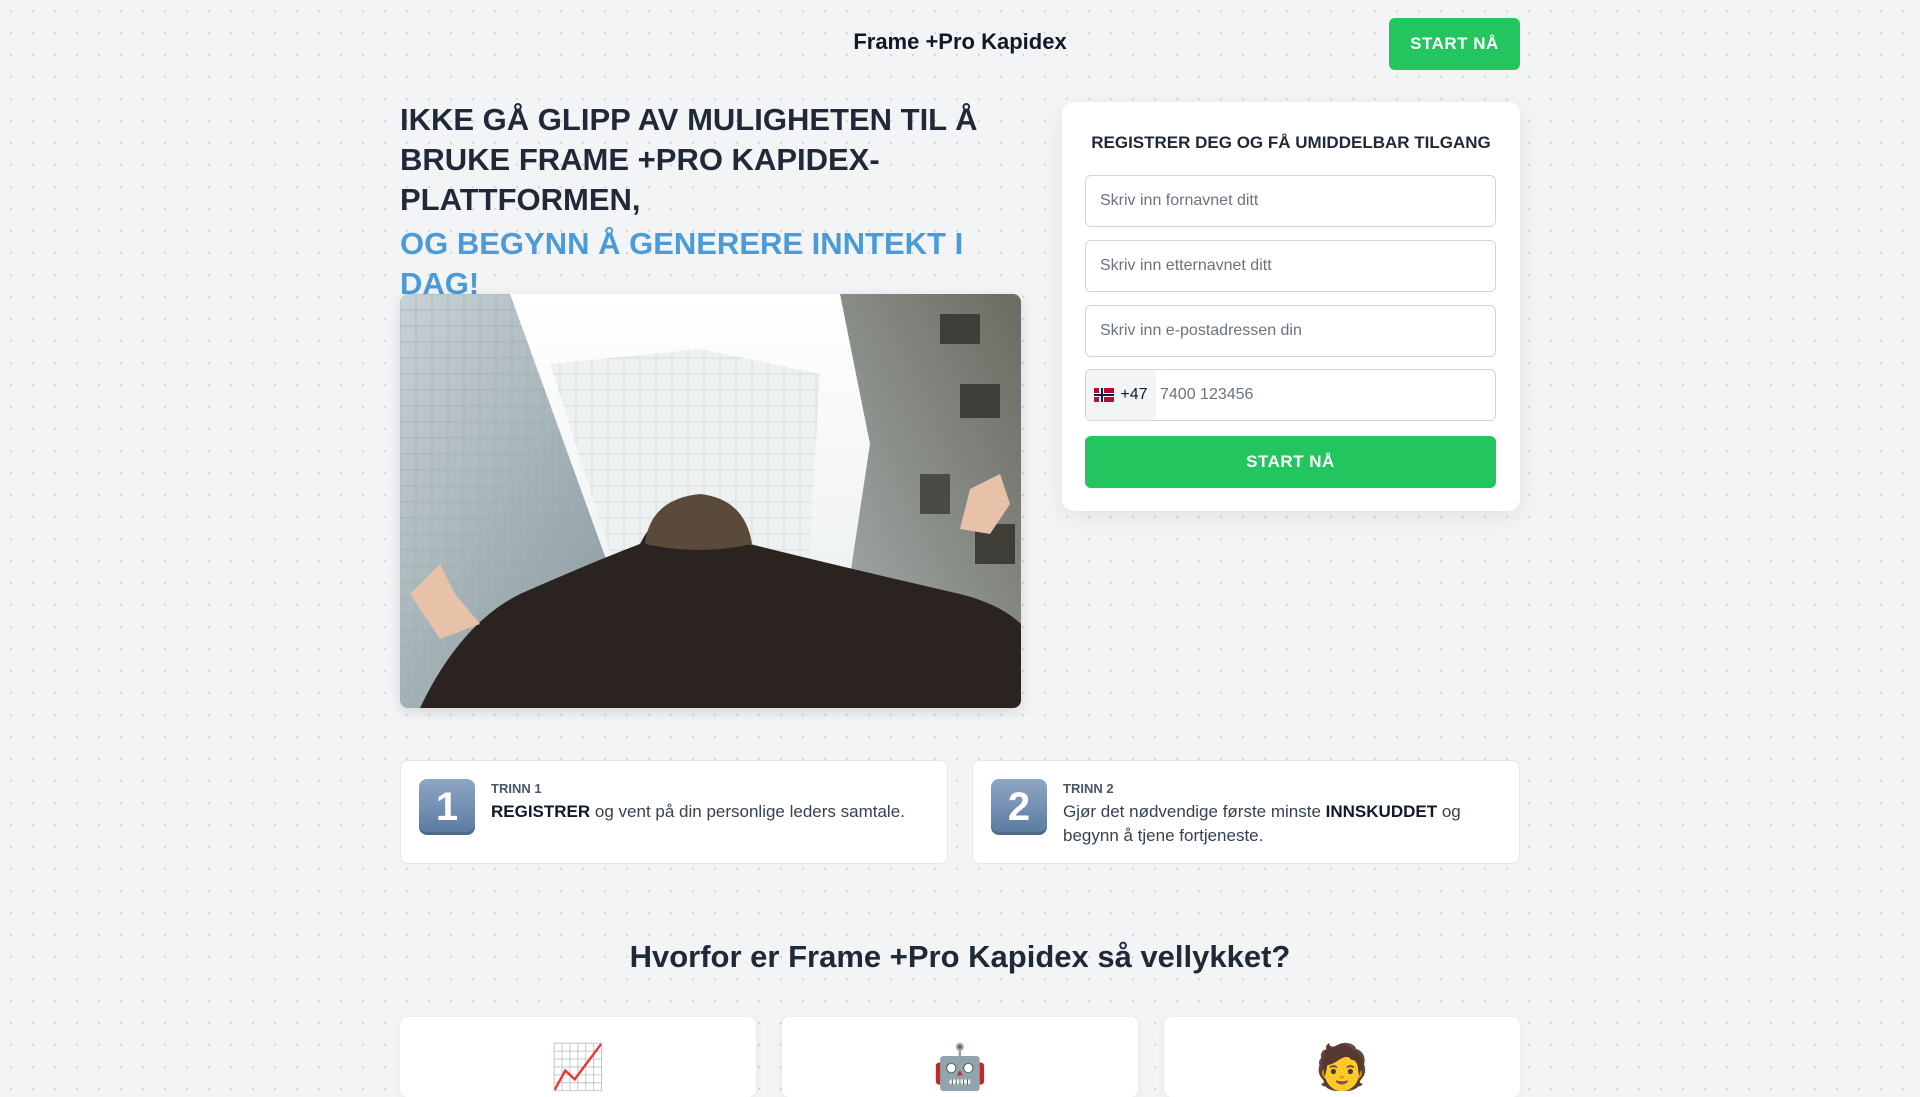 The height and width of the screenshot is (1097, 1920). I want to click on header-start-button: START NÅ, so click(1454, 44).